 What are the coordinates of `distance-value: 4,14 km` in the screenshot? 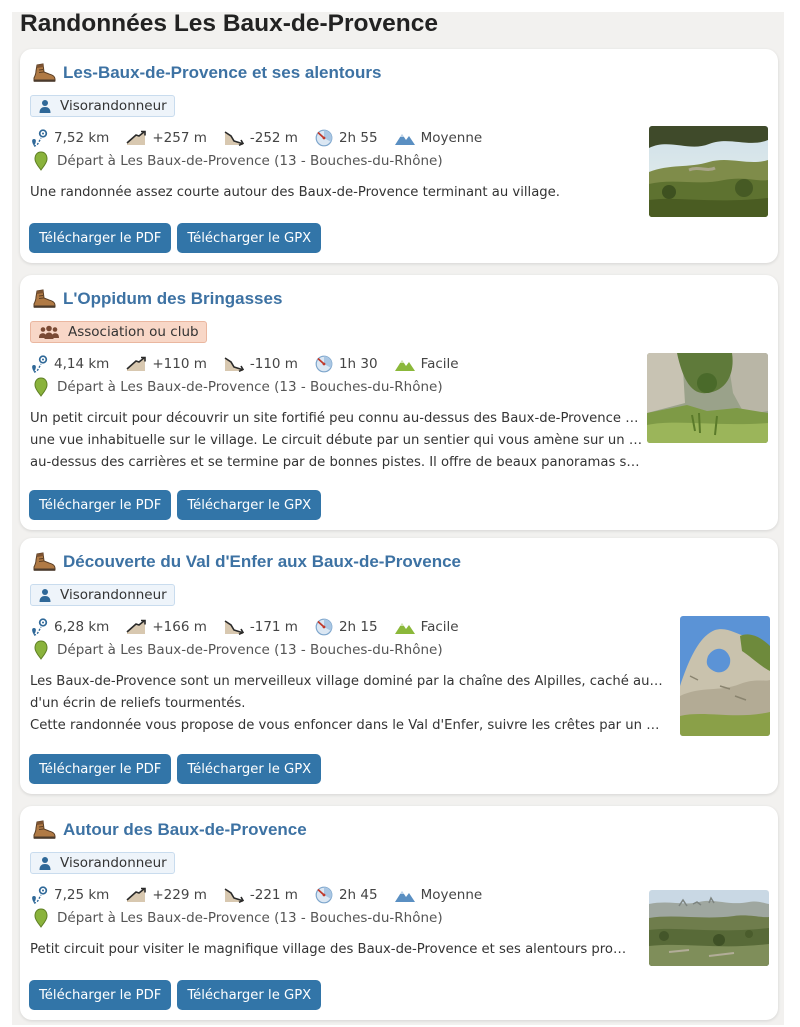 It's located at (82, 364).